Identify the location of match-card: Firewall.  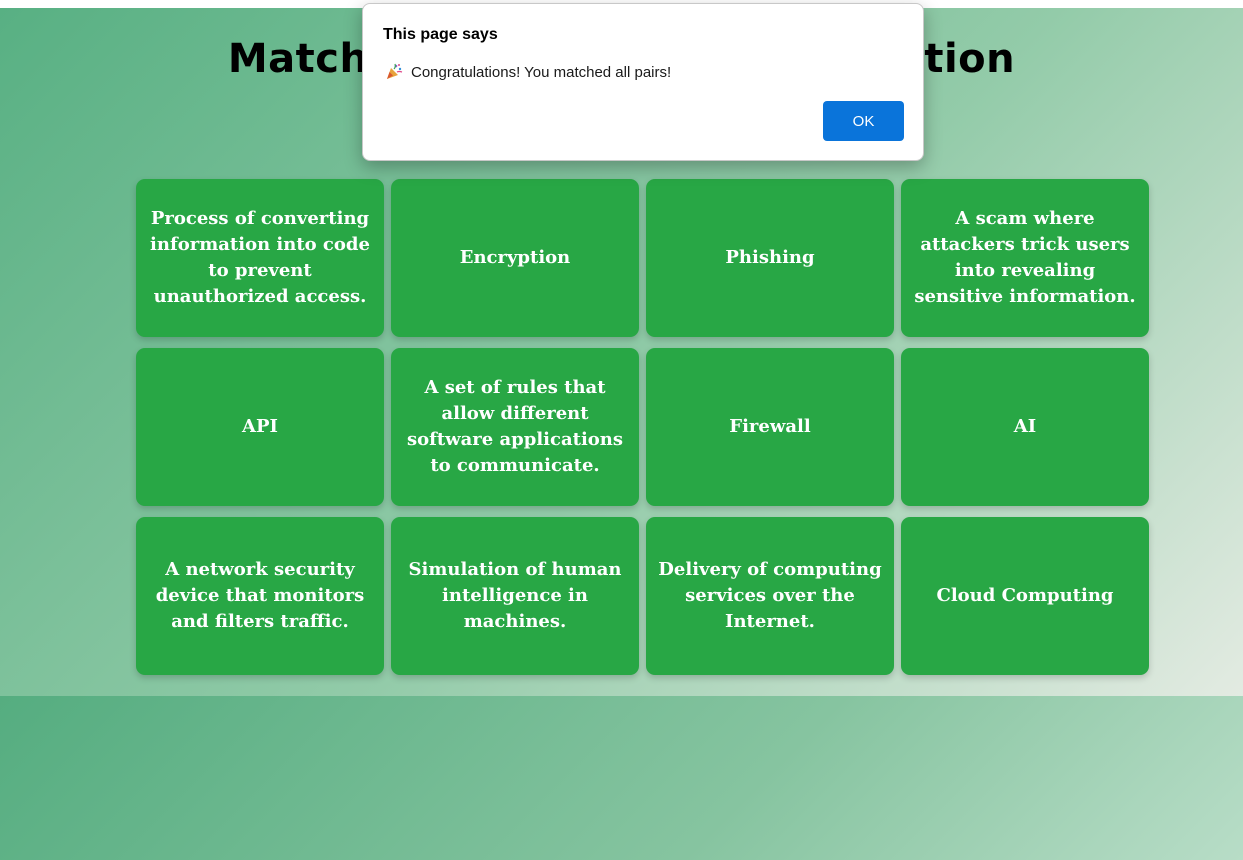
(770, 427).